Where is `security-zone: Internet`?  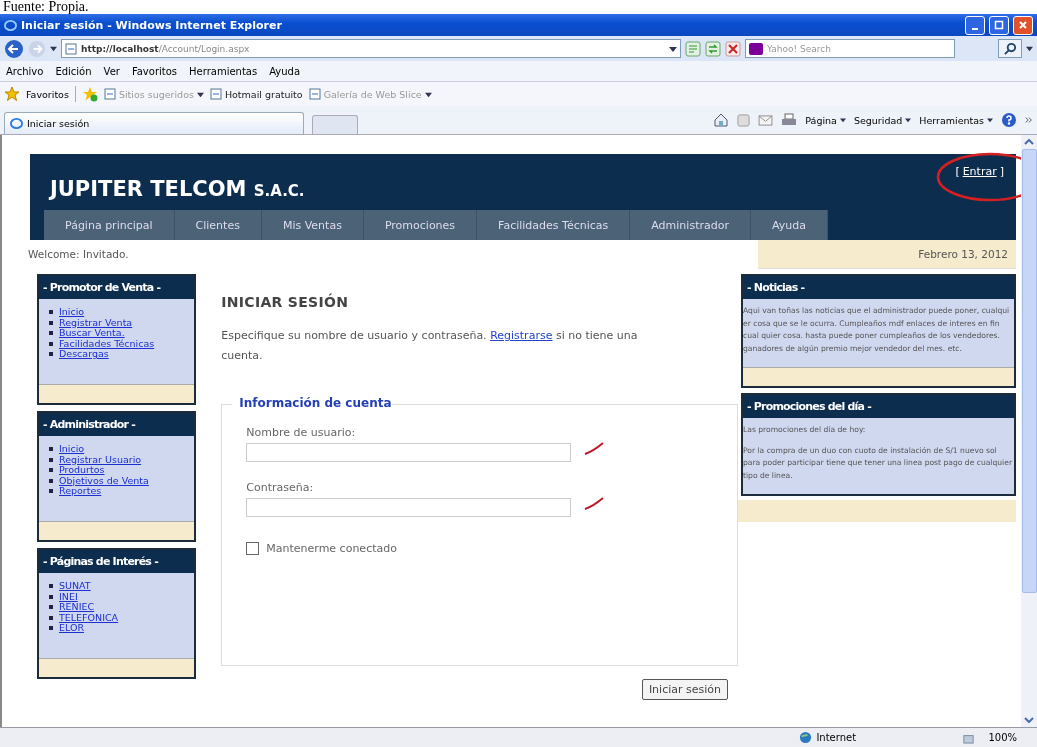
security-zone: Internet is located at coordinates (836, 737).